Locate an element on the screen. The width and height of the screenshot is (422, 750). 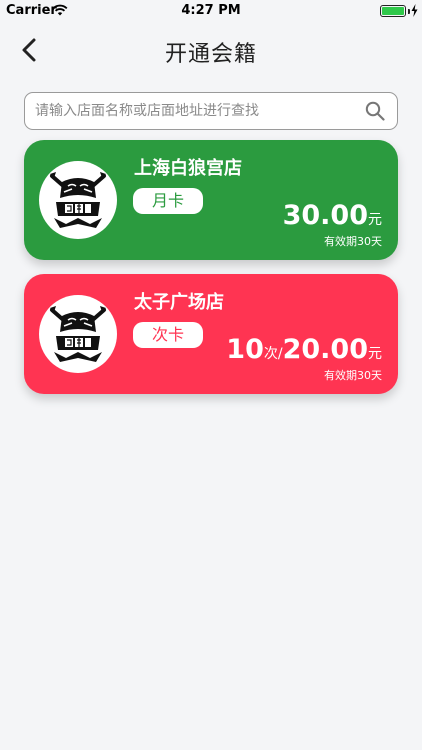
search-bar is located at coordinates (211, 111).